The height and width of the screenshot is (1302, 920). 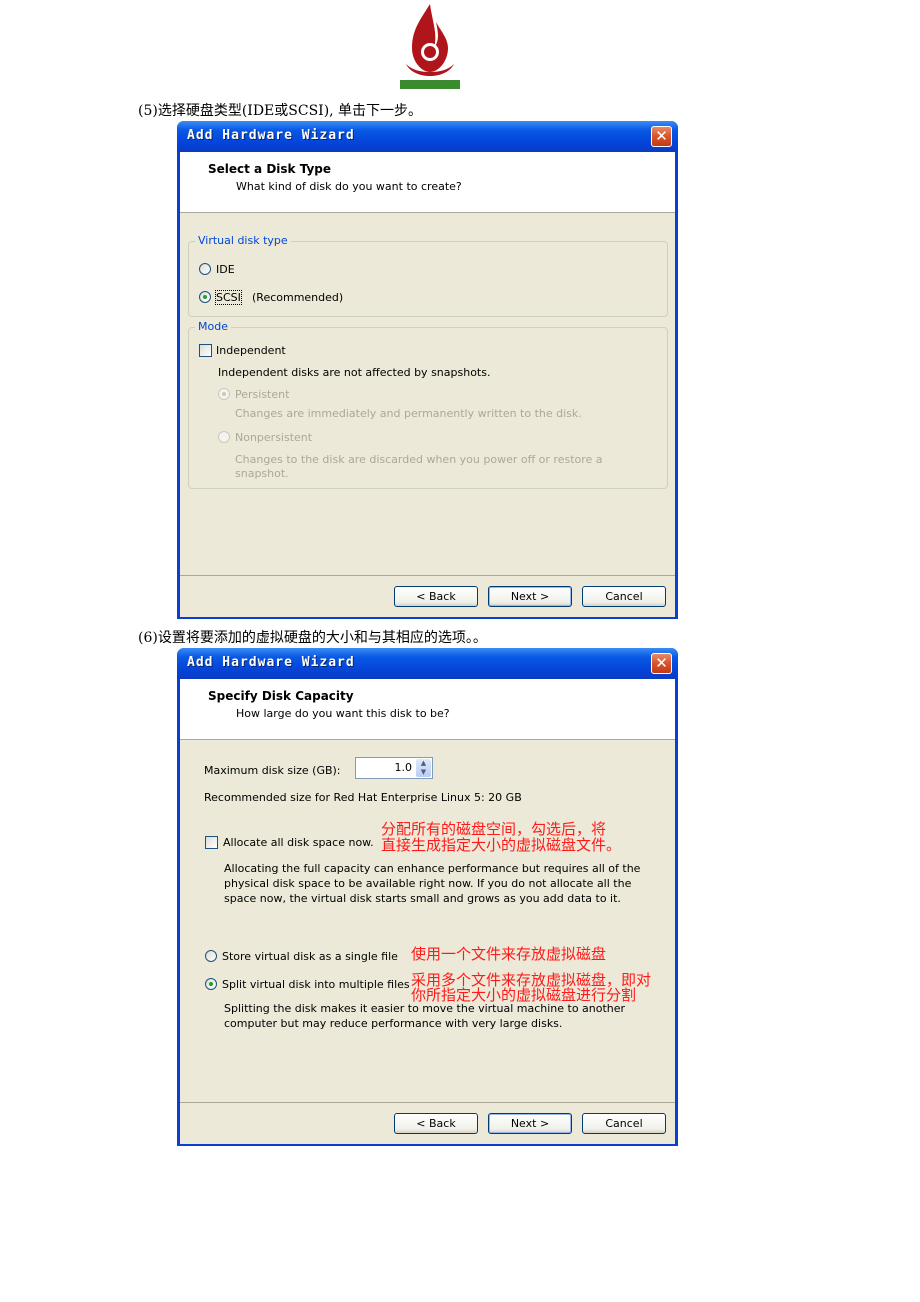 I want to click on independent-checkbox, so click(x=205, y=350).